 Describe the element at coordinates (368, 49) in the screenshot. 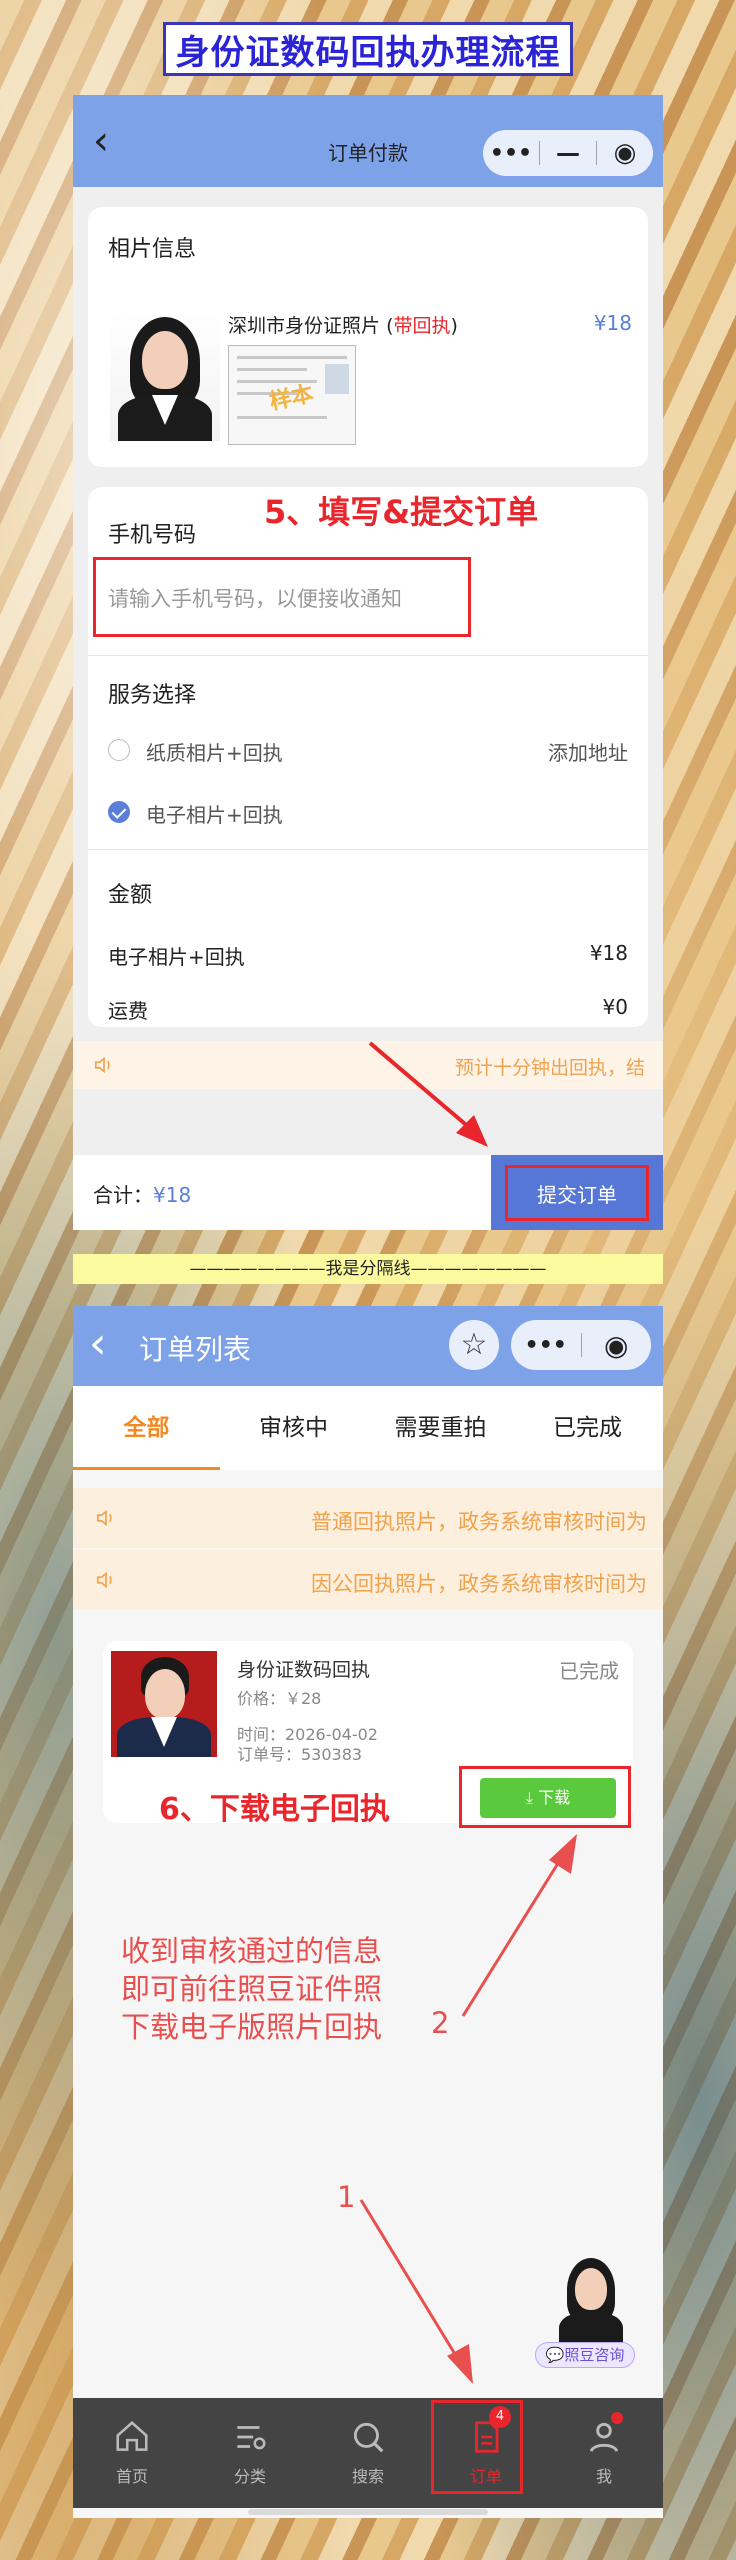

I see `banner-title: 身份证数码回执办理流程` at that location.